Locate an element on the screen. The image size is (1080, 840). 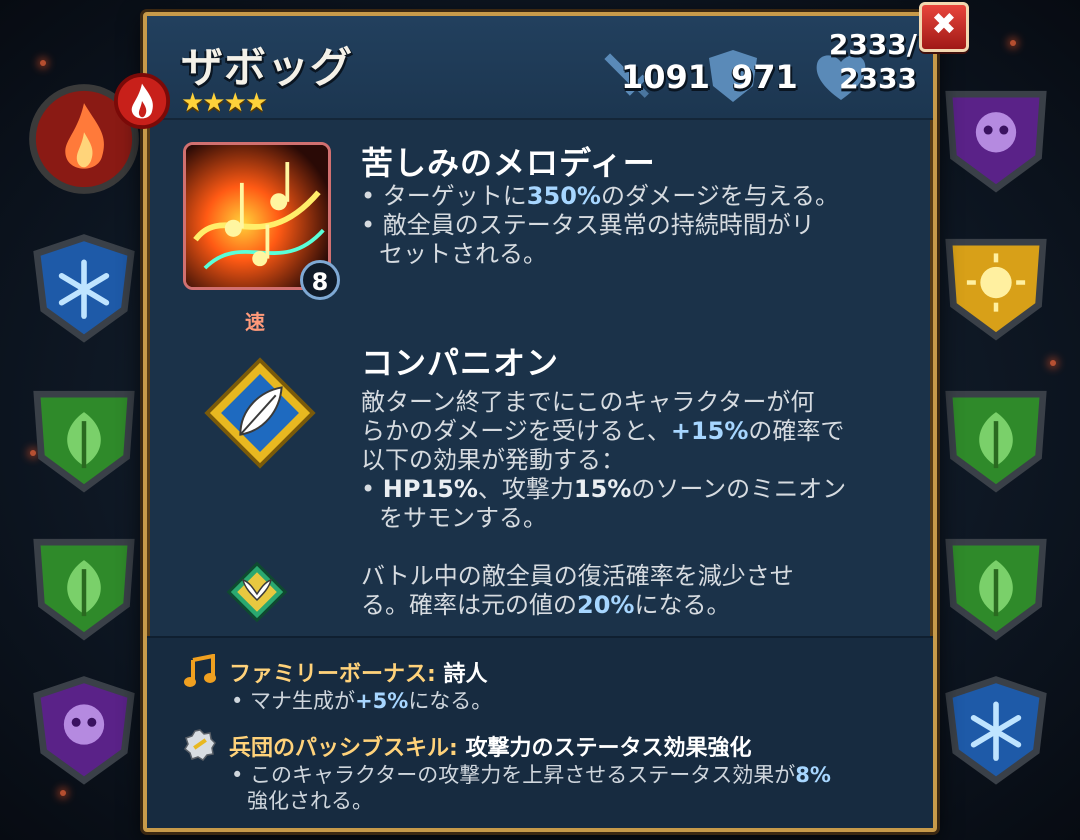
legion-passive-text: • このキャラクターの攻撃力を上昇させるステータス効果が8% is located at coordinates (531, 775).